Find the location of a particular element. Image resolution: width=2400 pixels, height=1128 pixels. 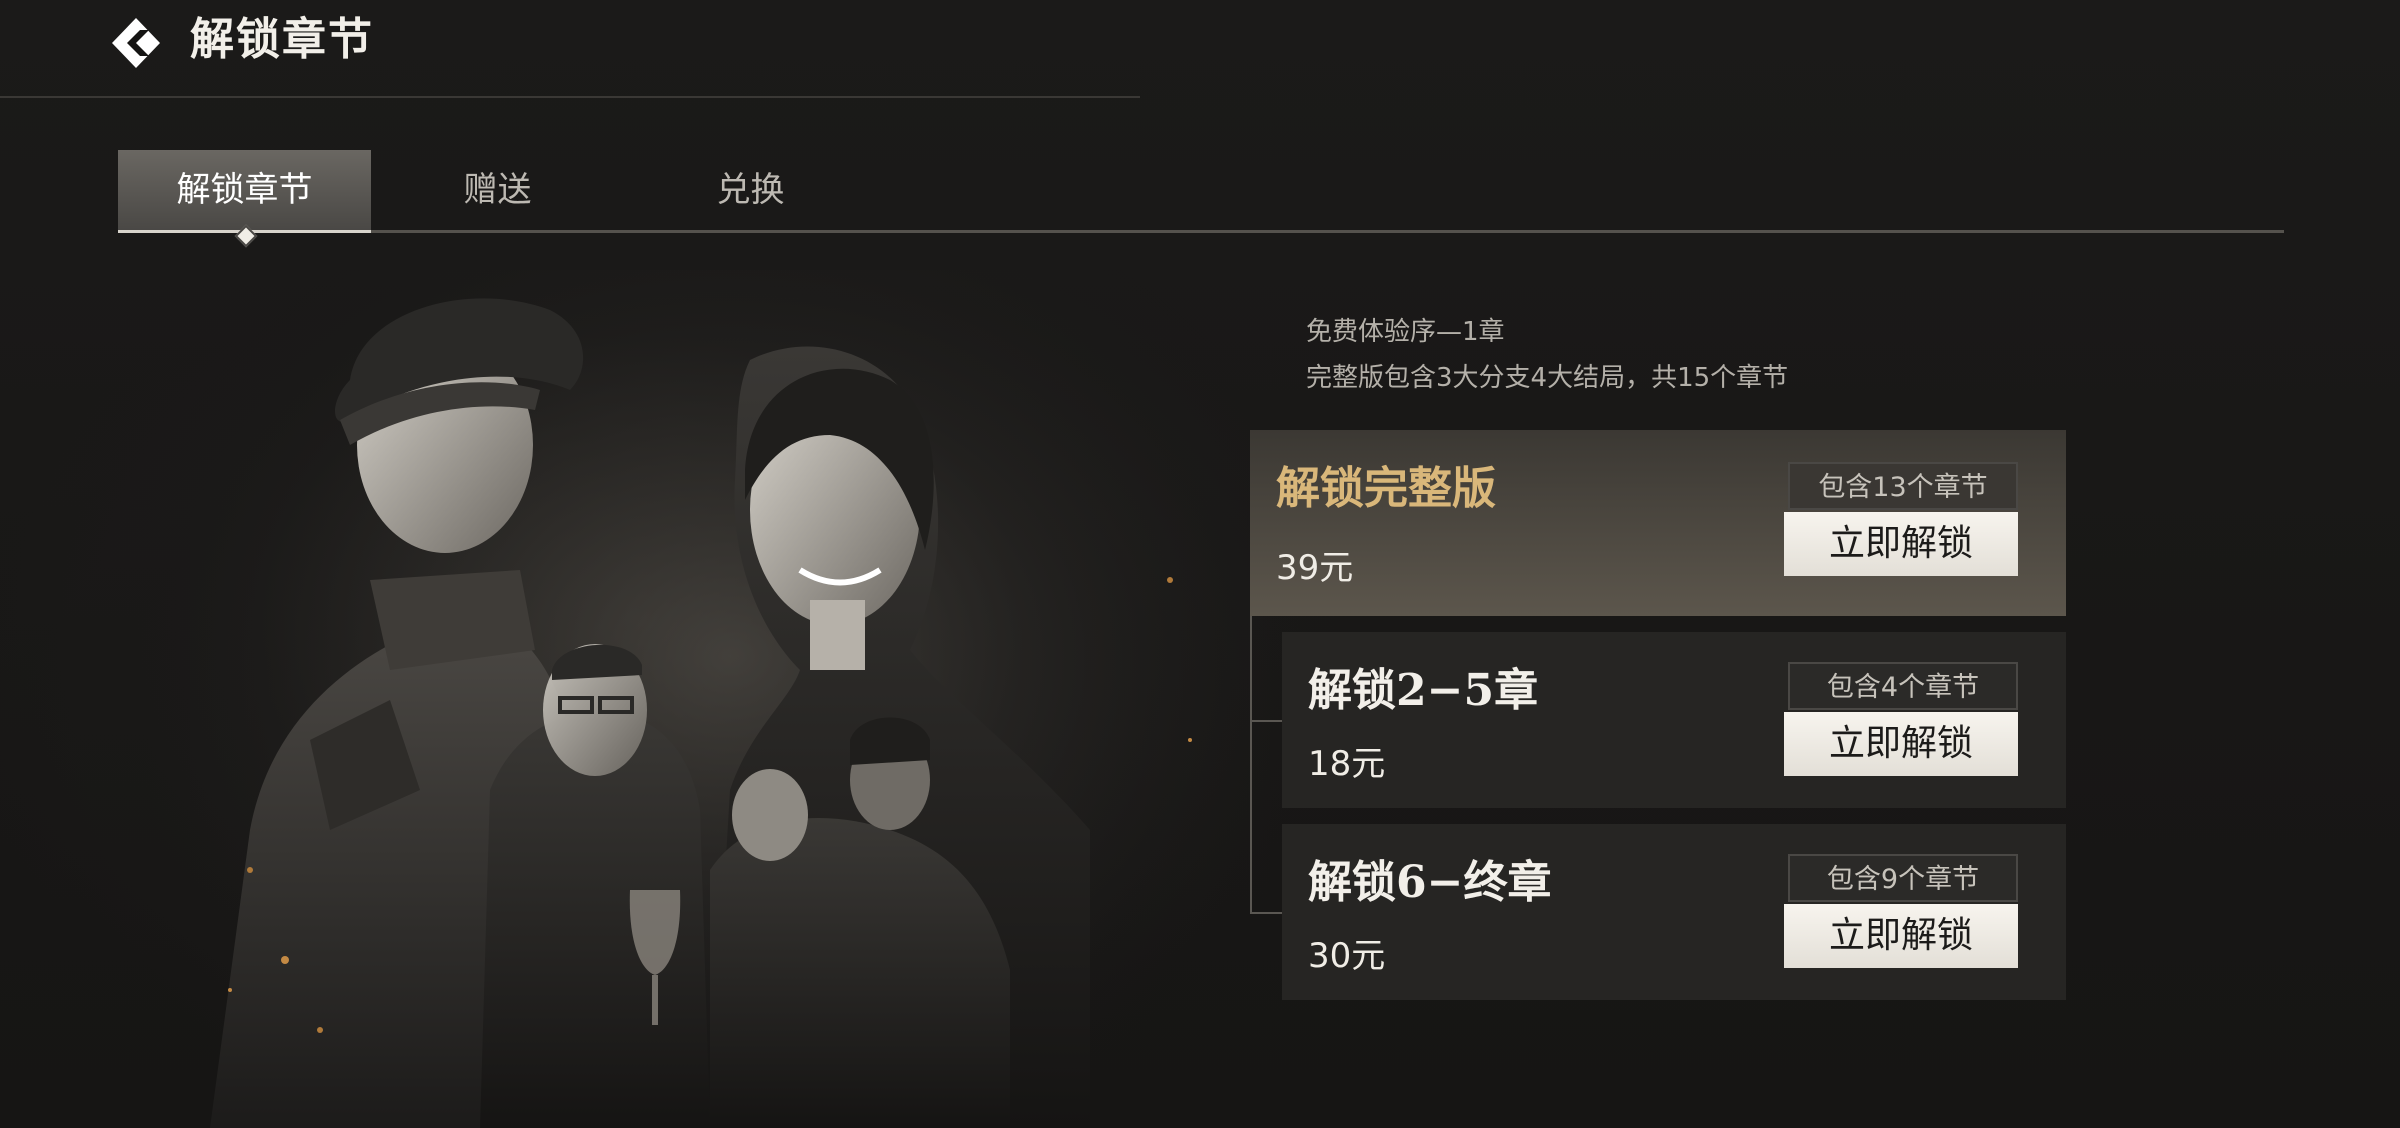

unlock-option-full: 解锁完整版 39元 包含13个章节 立即解锁 is located at coordinates (1658, 523).